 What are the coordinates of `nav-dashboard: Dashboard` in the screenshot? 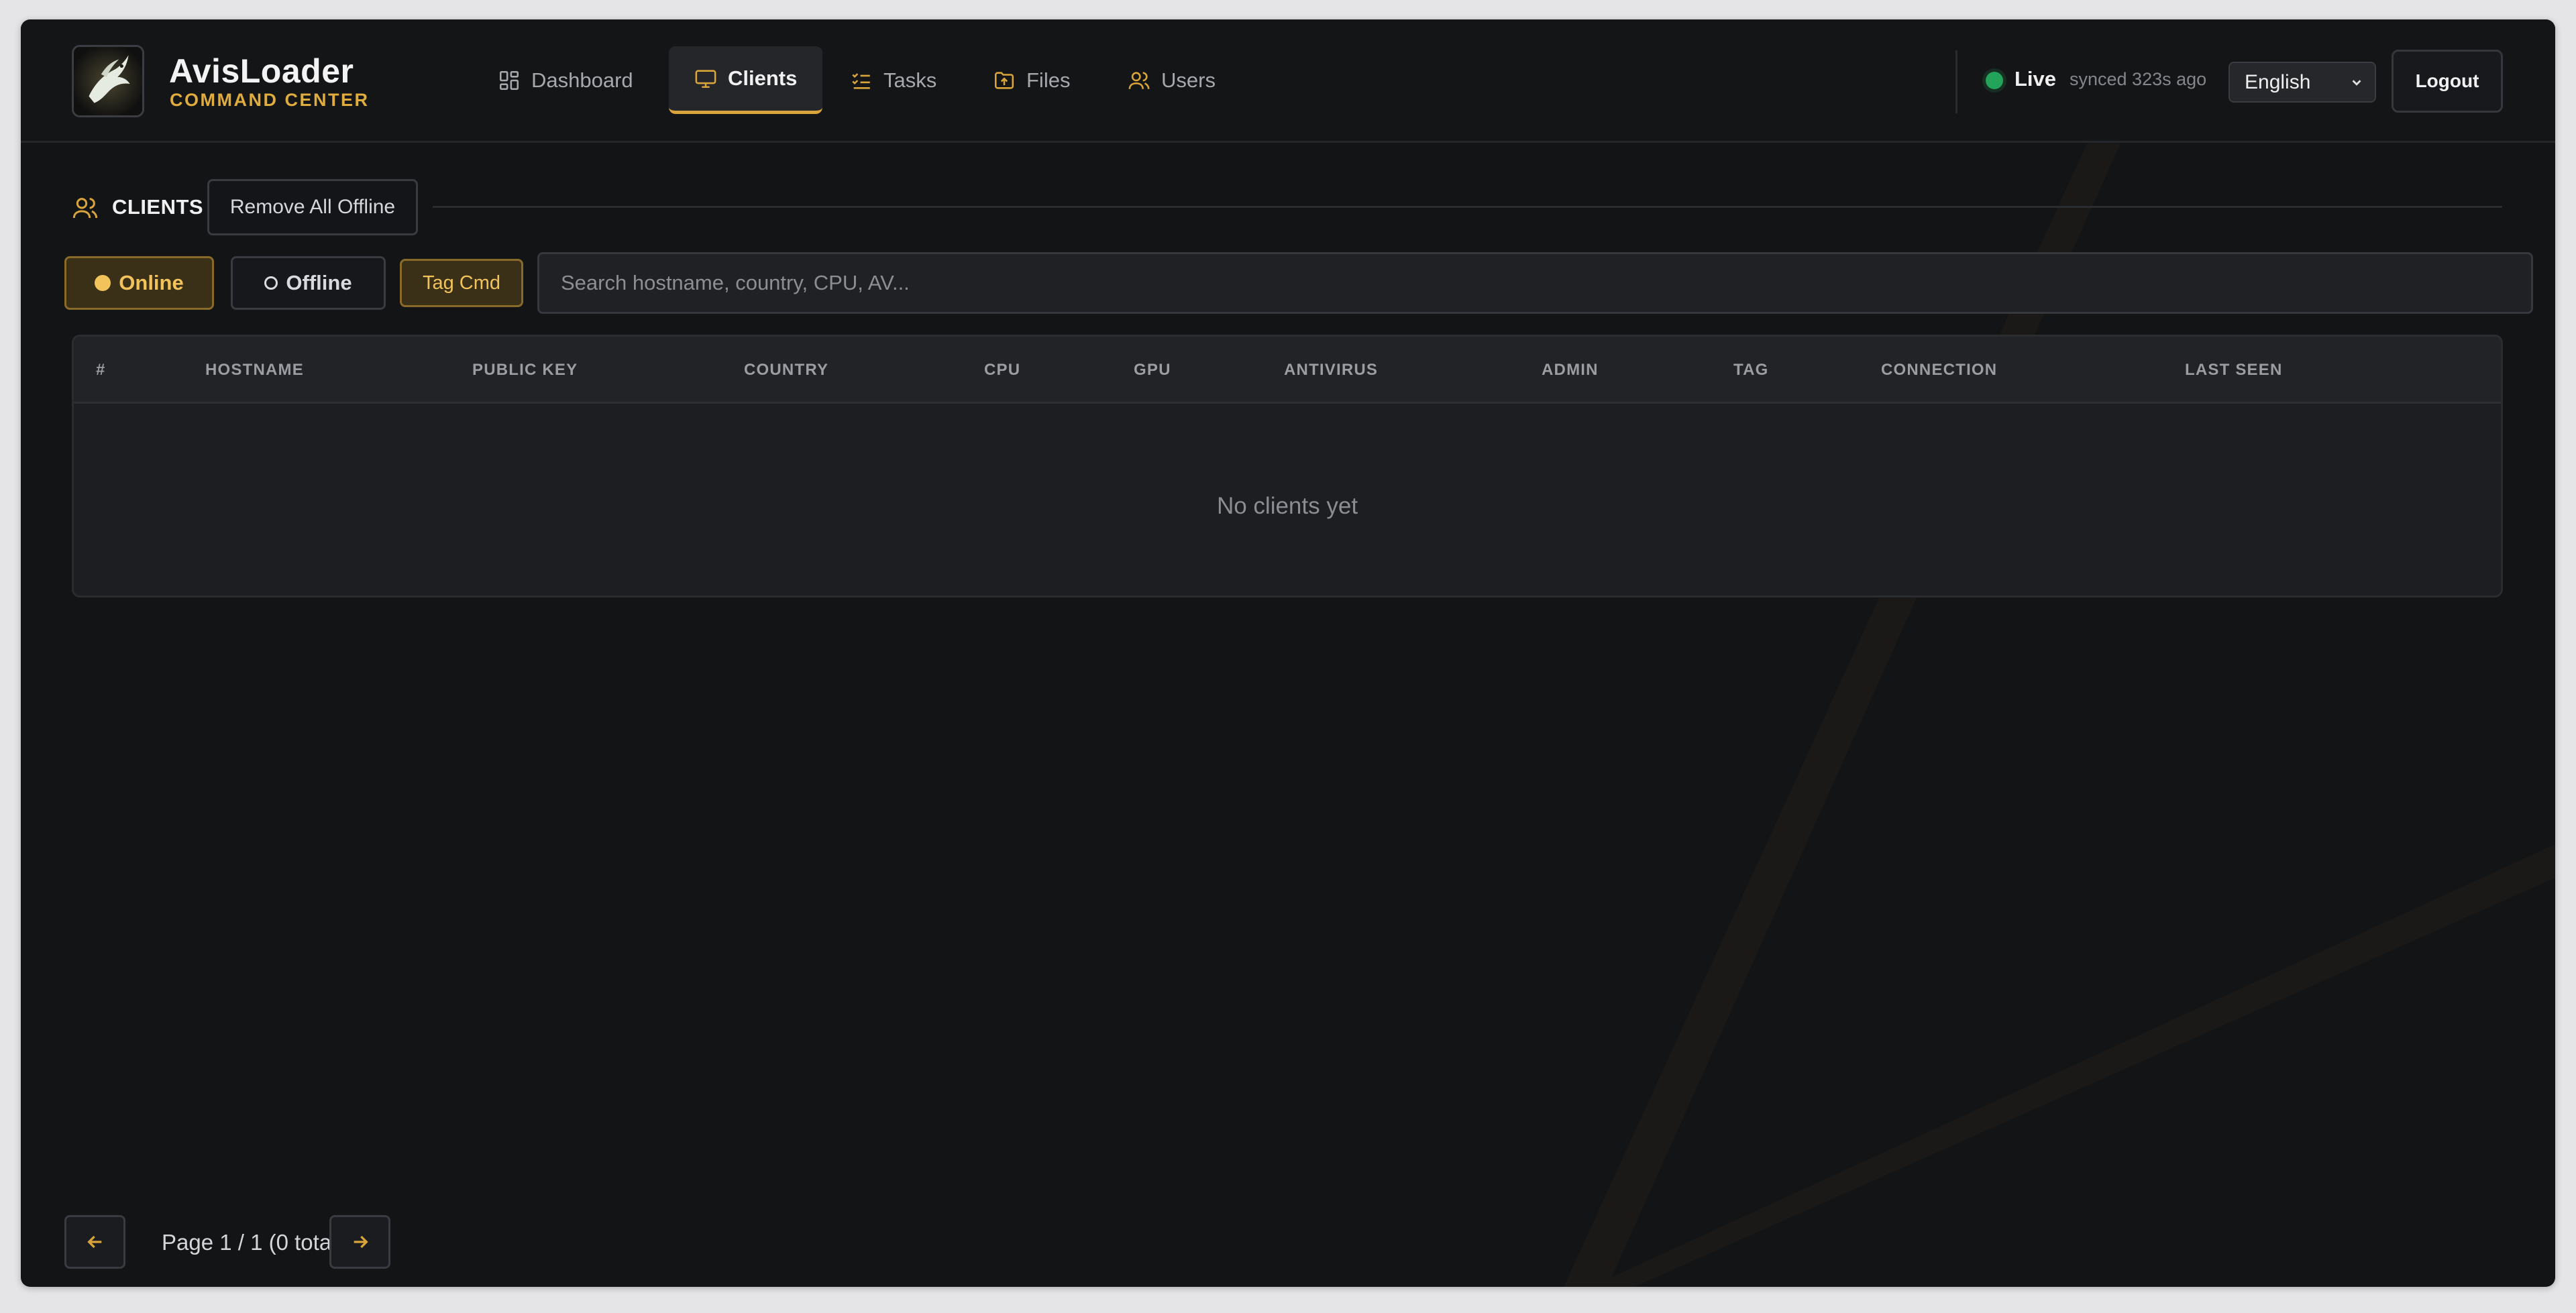 It's located at (565, 80).